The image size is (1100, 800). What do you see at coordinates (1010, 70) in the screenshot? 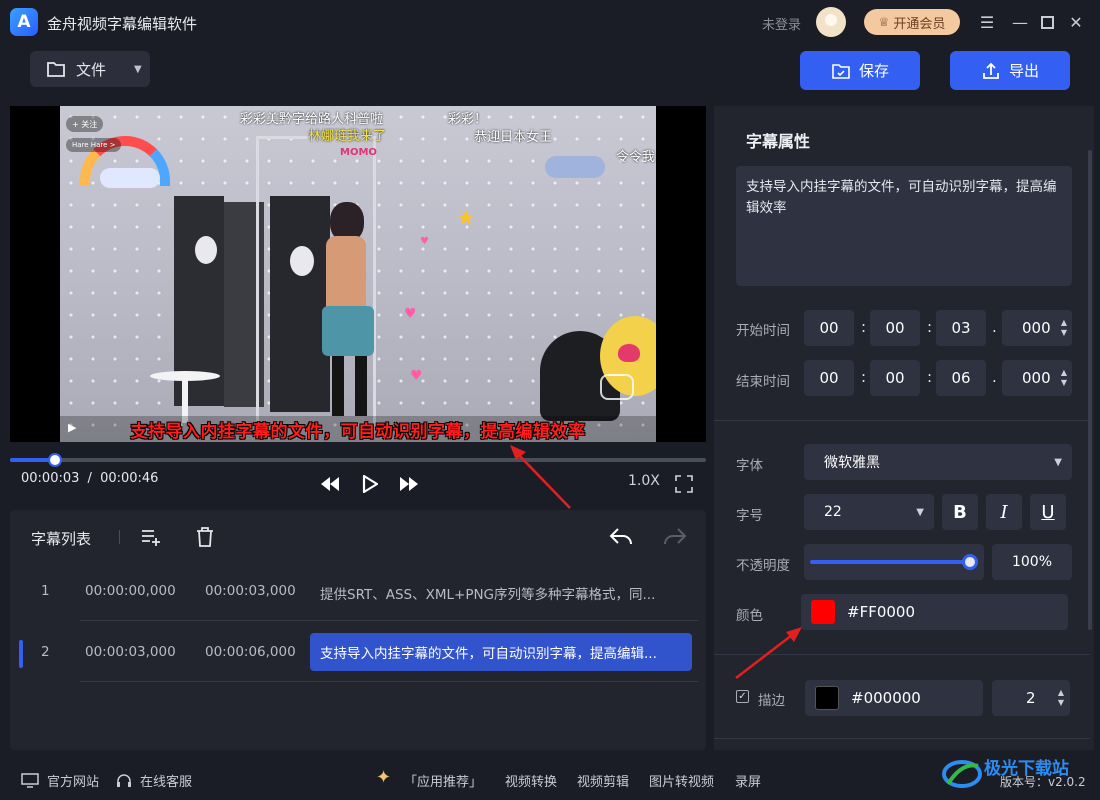
I see `export-button: 导出` at bounding box center [1010, 70].